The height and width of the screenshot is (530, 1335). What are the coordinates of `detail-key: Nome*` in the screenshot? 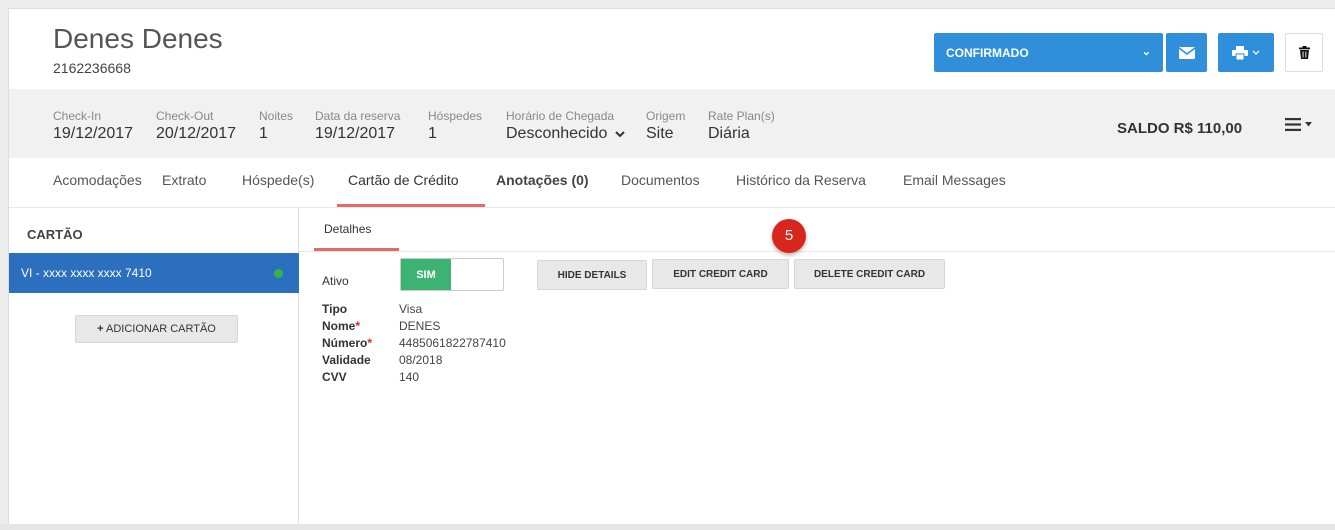 It's located at (341, 326).